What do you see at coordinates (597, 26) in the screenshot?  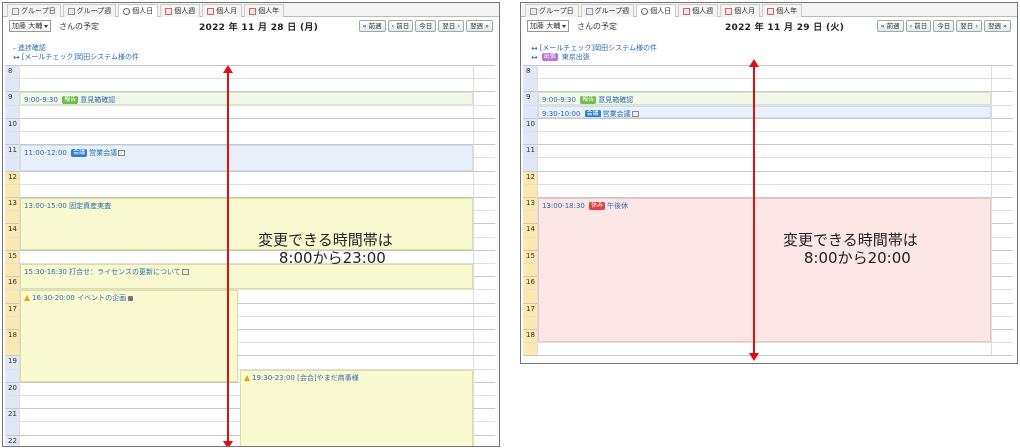 I see `user-schedule-label: さんの予定` at bounding box center [597, 26].